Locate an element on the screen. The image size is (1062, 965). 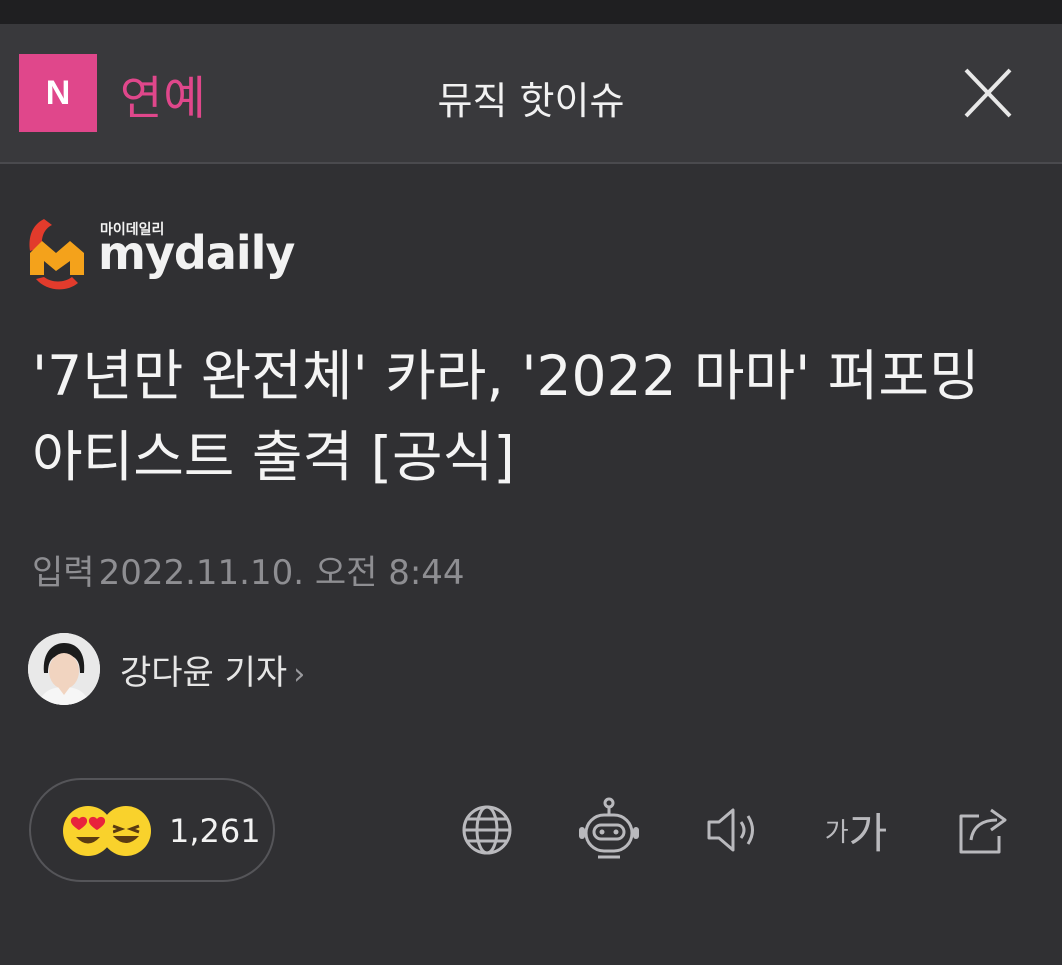
reaction-count: 1,261 is located at coordinates (215, 831).